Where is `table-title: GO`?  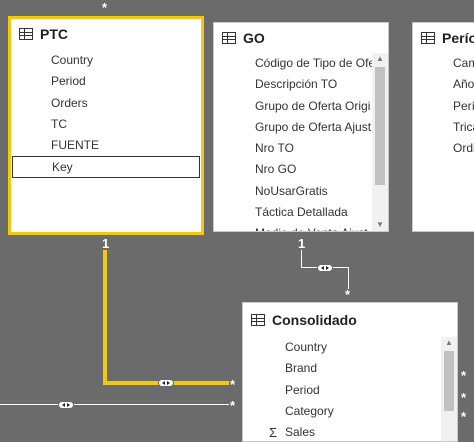 table-title: GO is located at coordinates (254, 38).